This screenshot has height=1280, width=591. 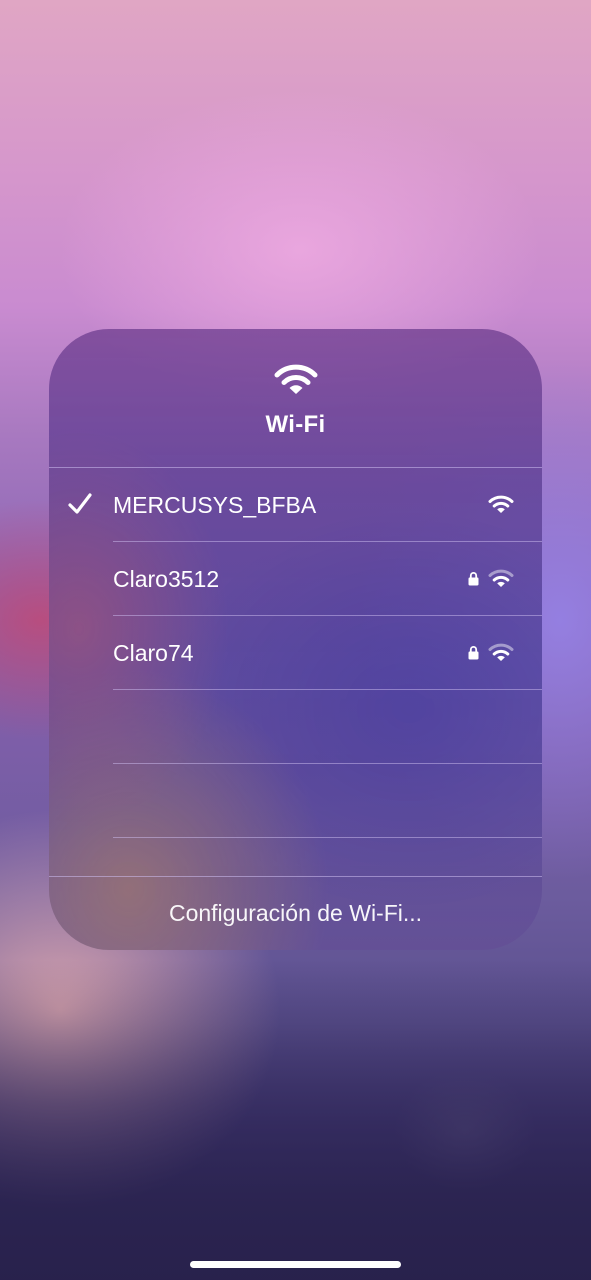 What do you see at coordinates (327, 837) in the screenshot?
I see `row-divider` at bounding box center [327, 837].